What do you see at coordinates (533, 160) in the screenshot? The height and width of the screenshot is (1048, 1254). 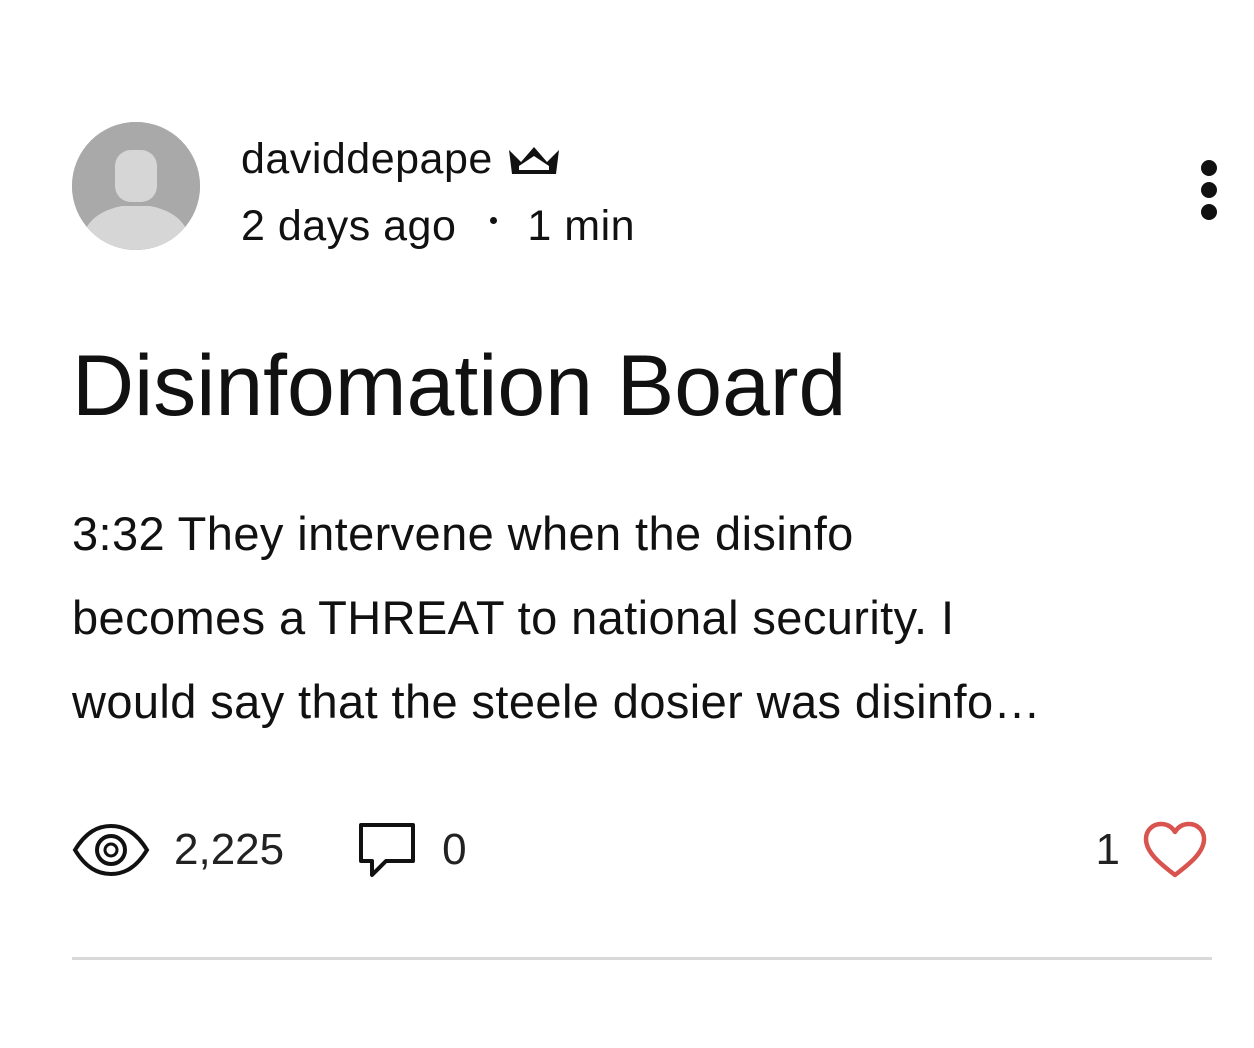 I see `crown-icon` at bounding box center [533, 160].